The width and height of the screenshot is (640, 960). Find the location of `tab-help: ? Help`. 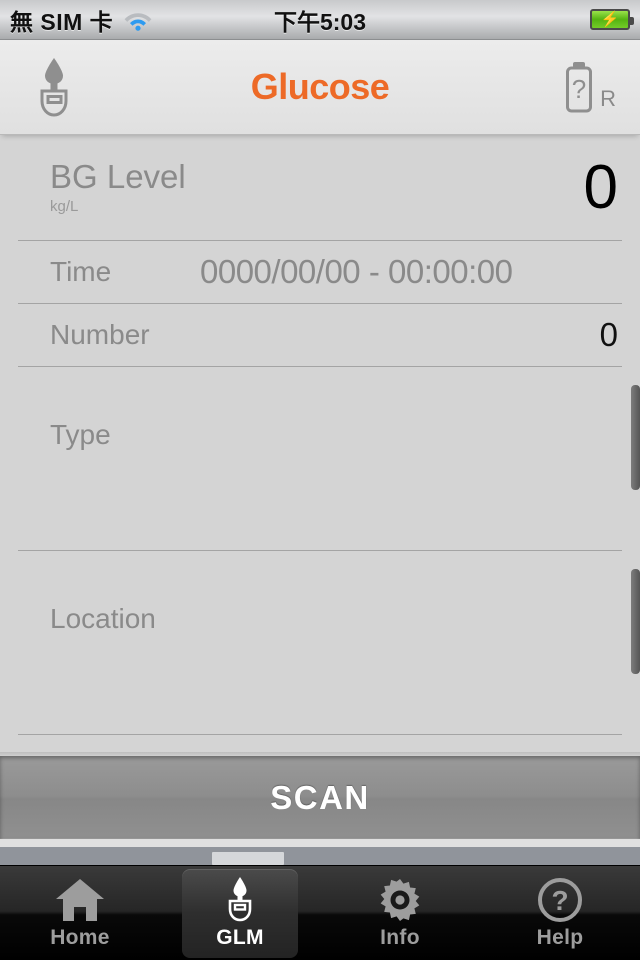

tab-help: ? Help is located at coordinates (560, 913).